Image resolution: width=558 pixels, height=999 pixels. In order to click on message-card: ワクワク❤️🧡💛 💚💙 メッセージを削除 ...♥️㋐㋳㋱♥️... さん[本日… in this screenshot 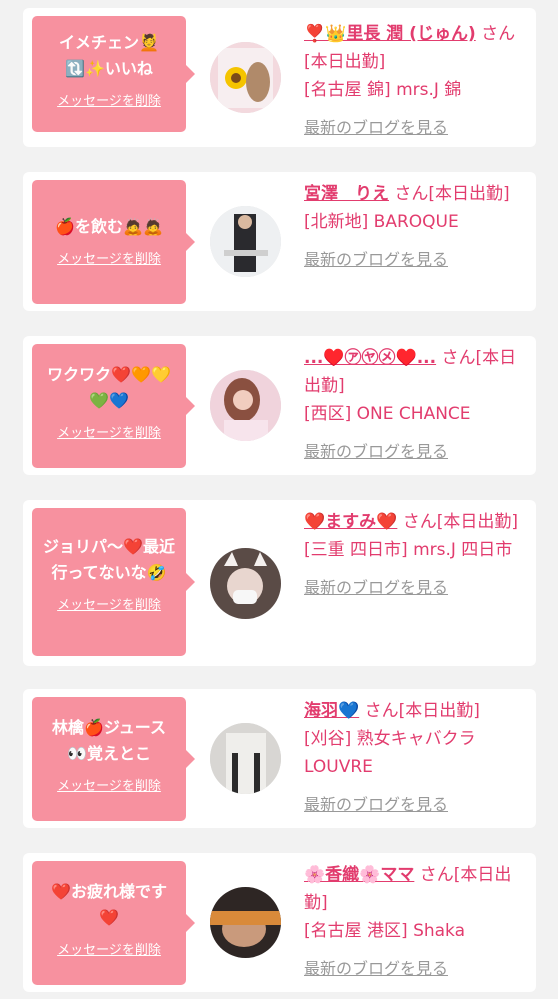, I will do `click(279, 405)`.